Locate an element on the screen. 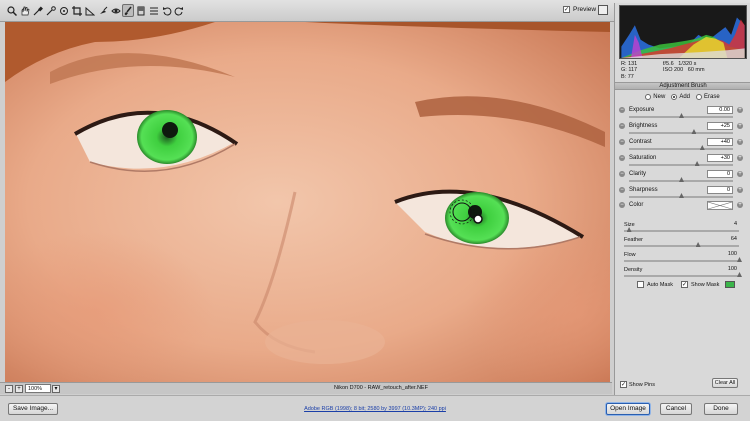 This screenshot has height=421, width=750. adjustment-brush-icon is located at coordinates (128, 10).